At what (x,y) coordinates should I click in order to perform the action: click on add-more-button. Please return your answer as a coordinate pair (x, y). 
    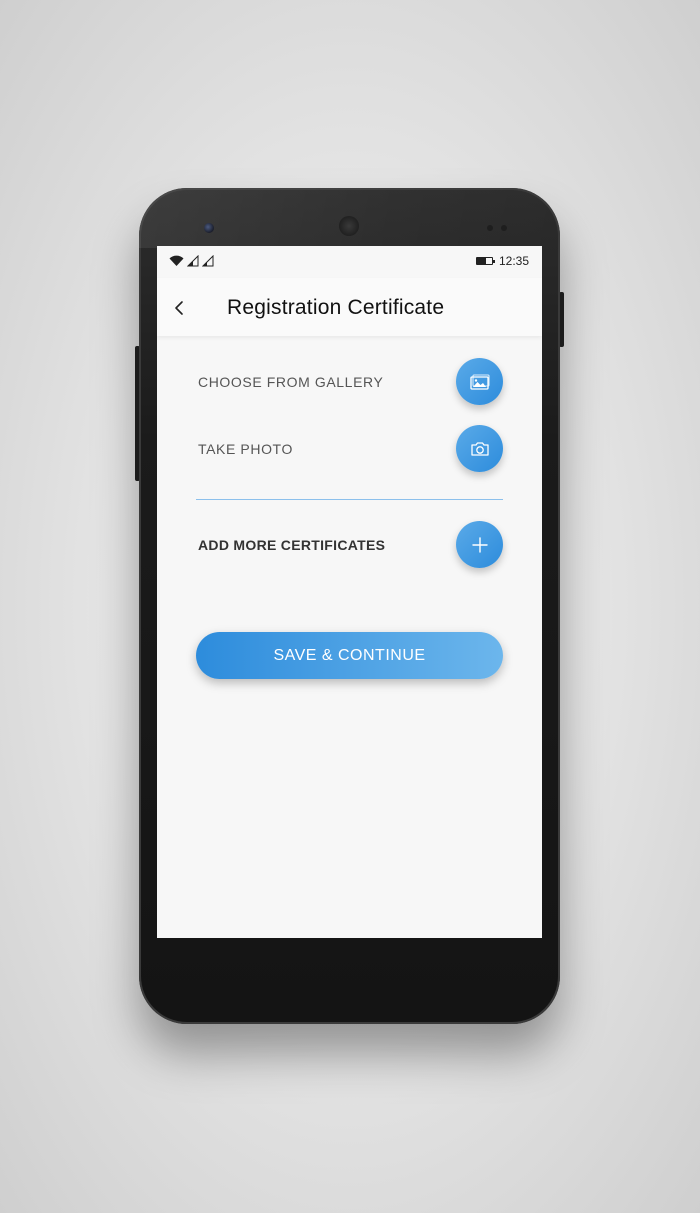
    Looking at the image, I should click on (479, 544).